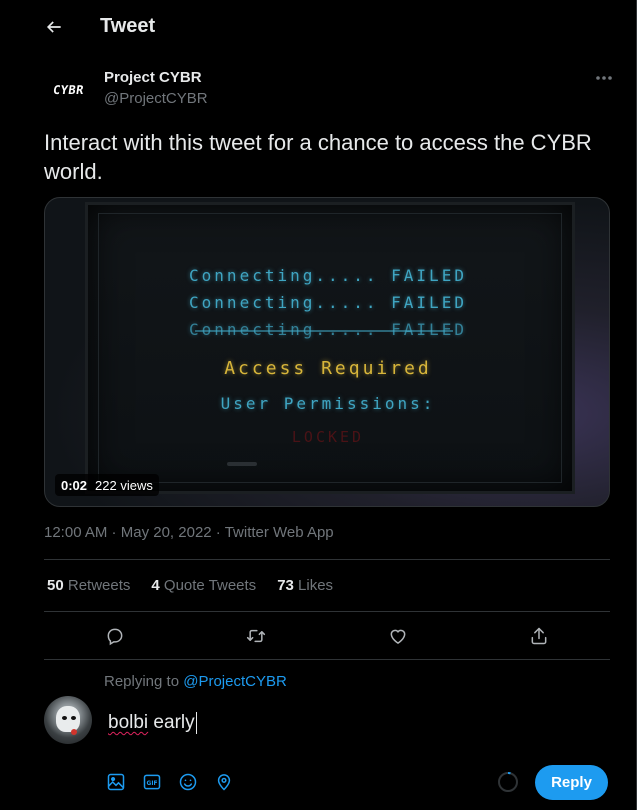 The width and height of the screenshot is (637, 810). I want to click on avatar-logo-text: CYBR, so click(68, 90).